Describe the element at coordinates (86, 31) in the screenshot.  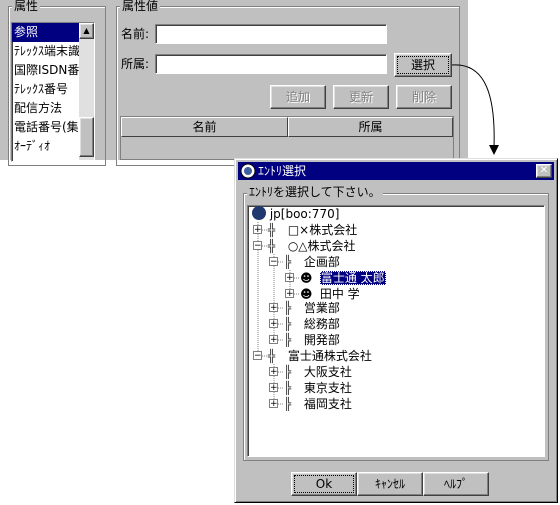
I see `scroll-up-arrow-icon: ▲` at that location.